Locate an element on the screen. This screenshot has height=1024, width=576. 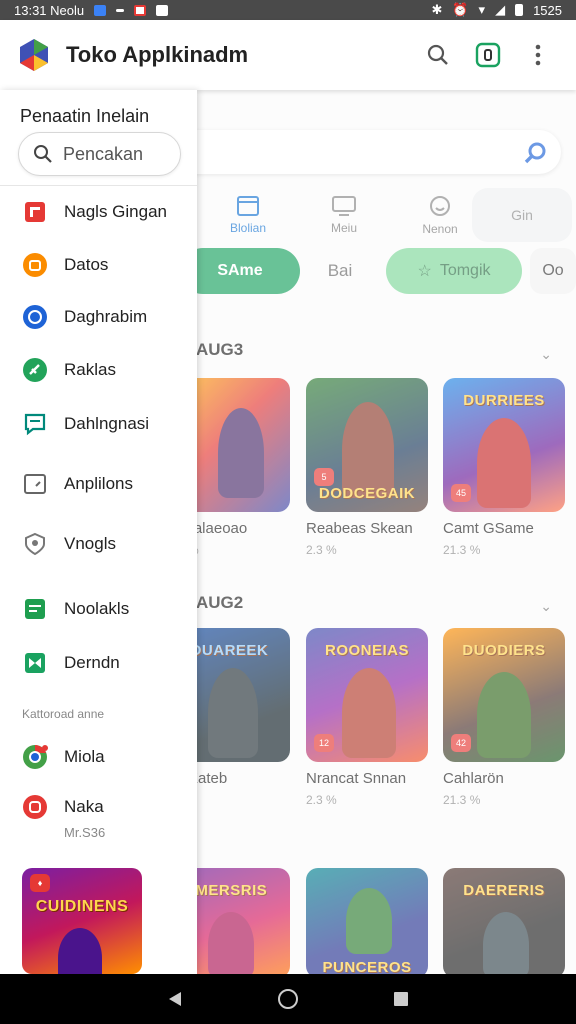
drawer-item-vnogls: Vnogls is located at coordinates (98, 544).